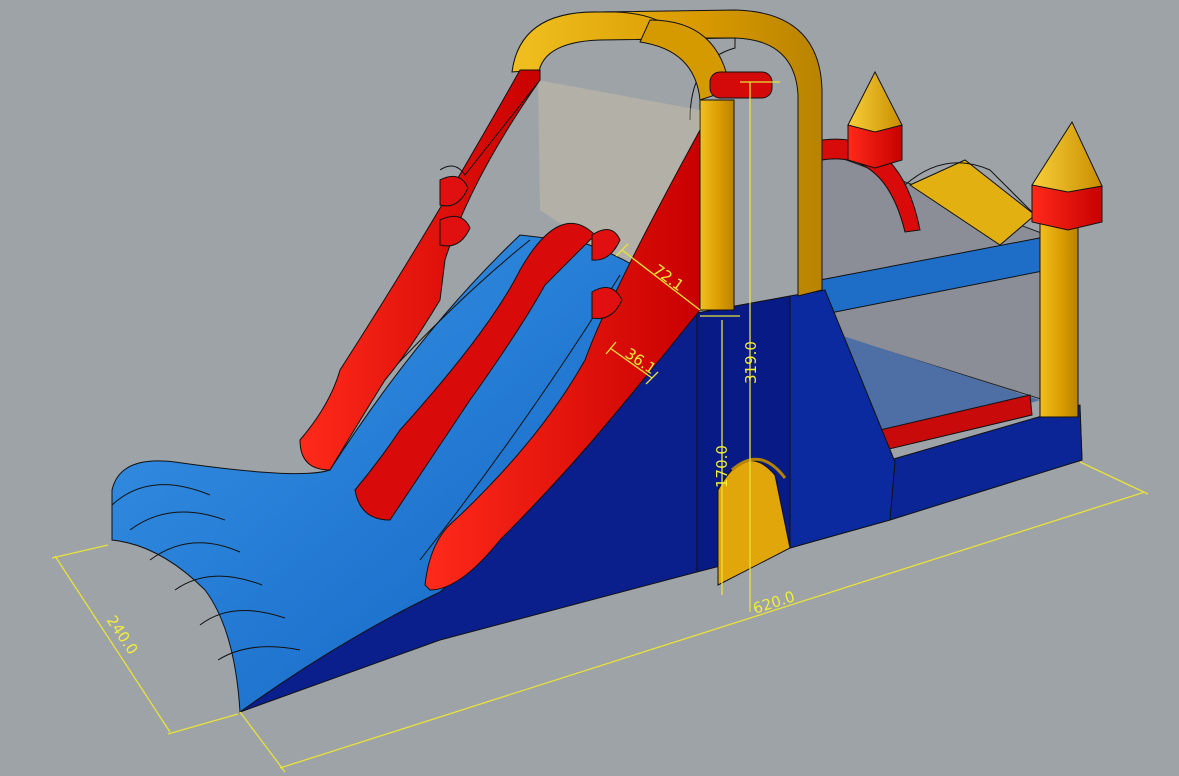 This screenshot has height=776, width=1179. Describe the element at coordinates (722, 466) in the screenshot. I see `dimension-platform-height-label: 170.0` at that location.